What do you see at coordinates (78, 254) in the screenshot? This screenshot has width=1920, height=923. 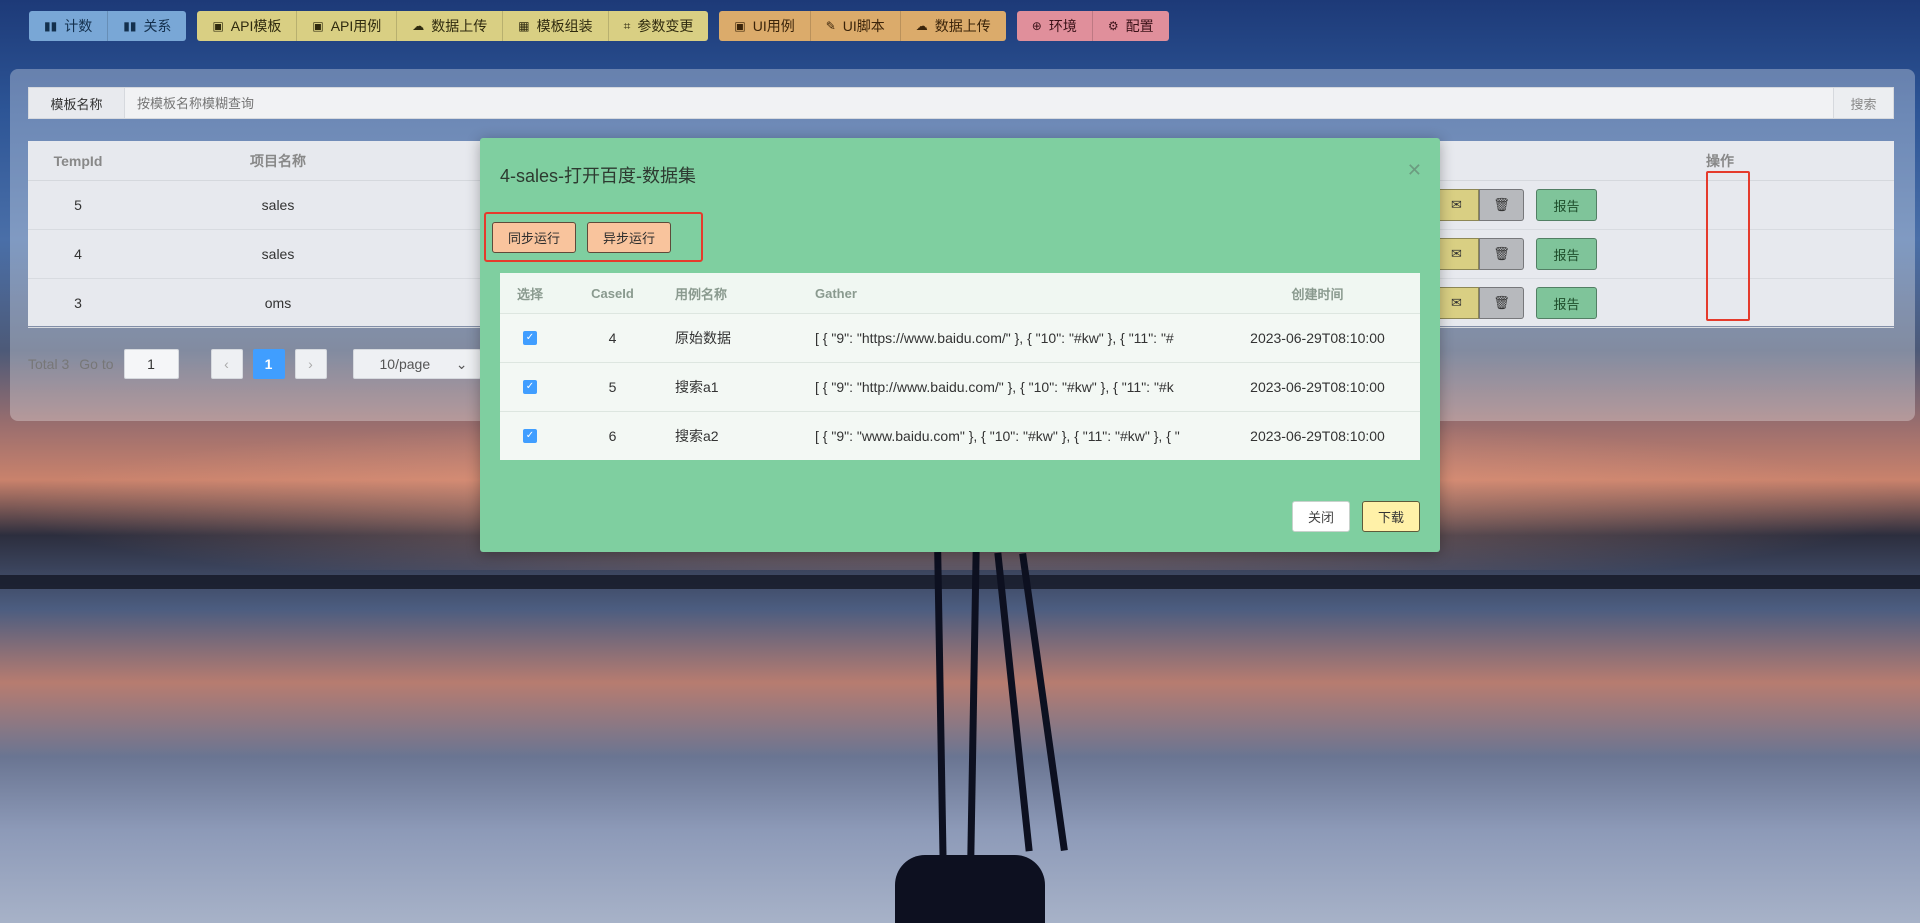 I see `cell-tempid: 4` at bounding box center [78, 254].